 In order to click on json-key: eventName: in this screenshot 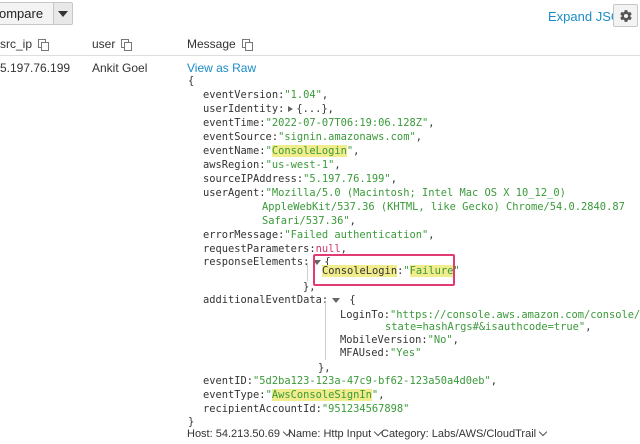, I will do `click(234, 151)`.